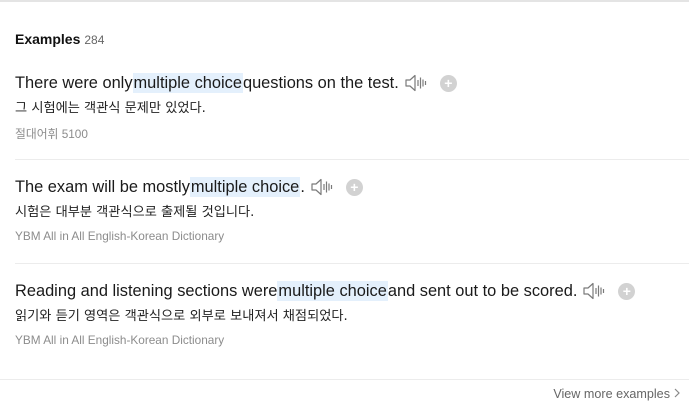 This screenshot has width=689, height=409. What do you see at coordinates (94, 40) in the screenshot?
I see `examples-count: 284` at bounding box center [94, 40].